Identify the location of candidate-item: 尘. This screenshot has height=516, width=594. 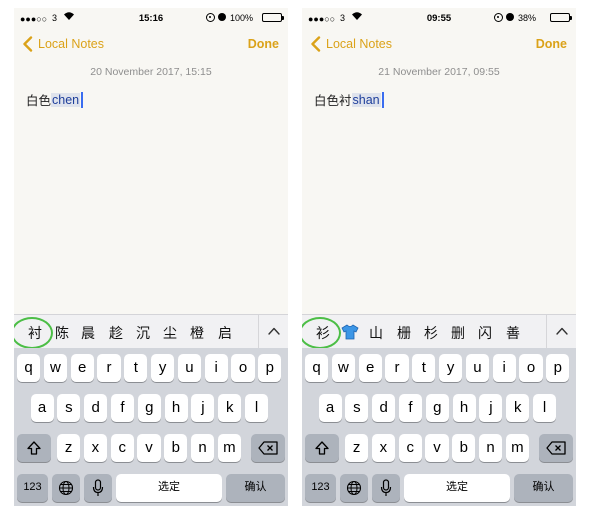
(170, 333).